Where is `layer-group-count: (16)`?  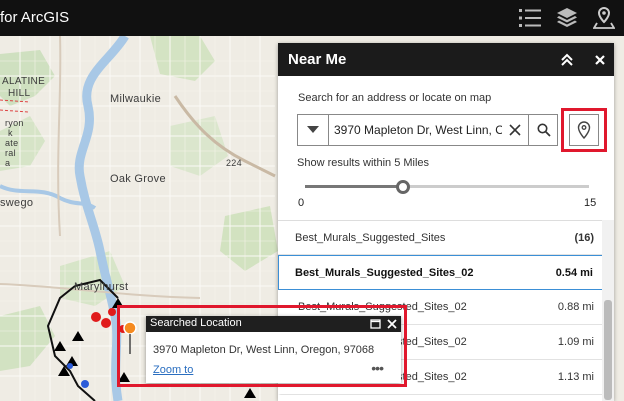
layer-group-count: (16) is located at coordinates (584, 238).